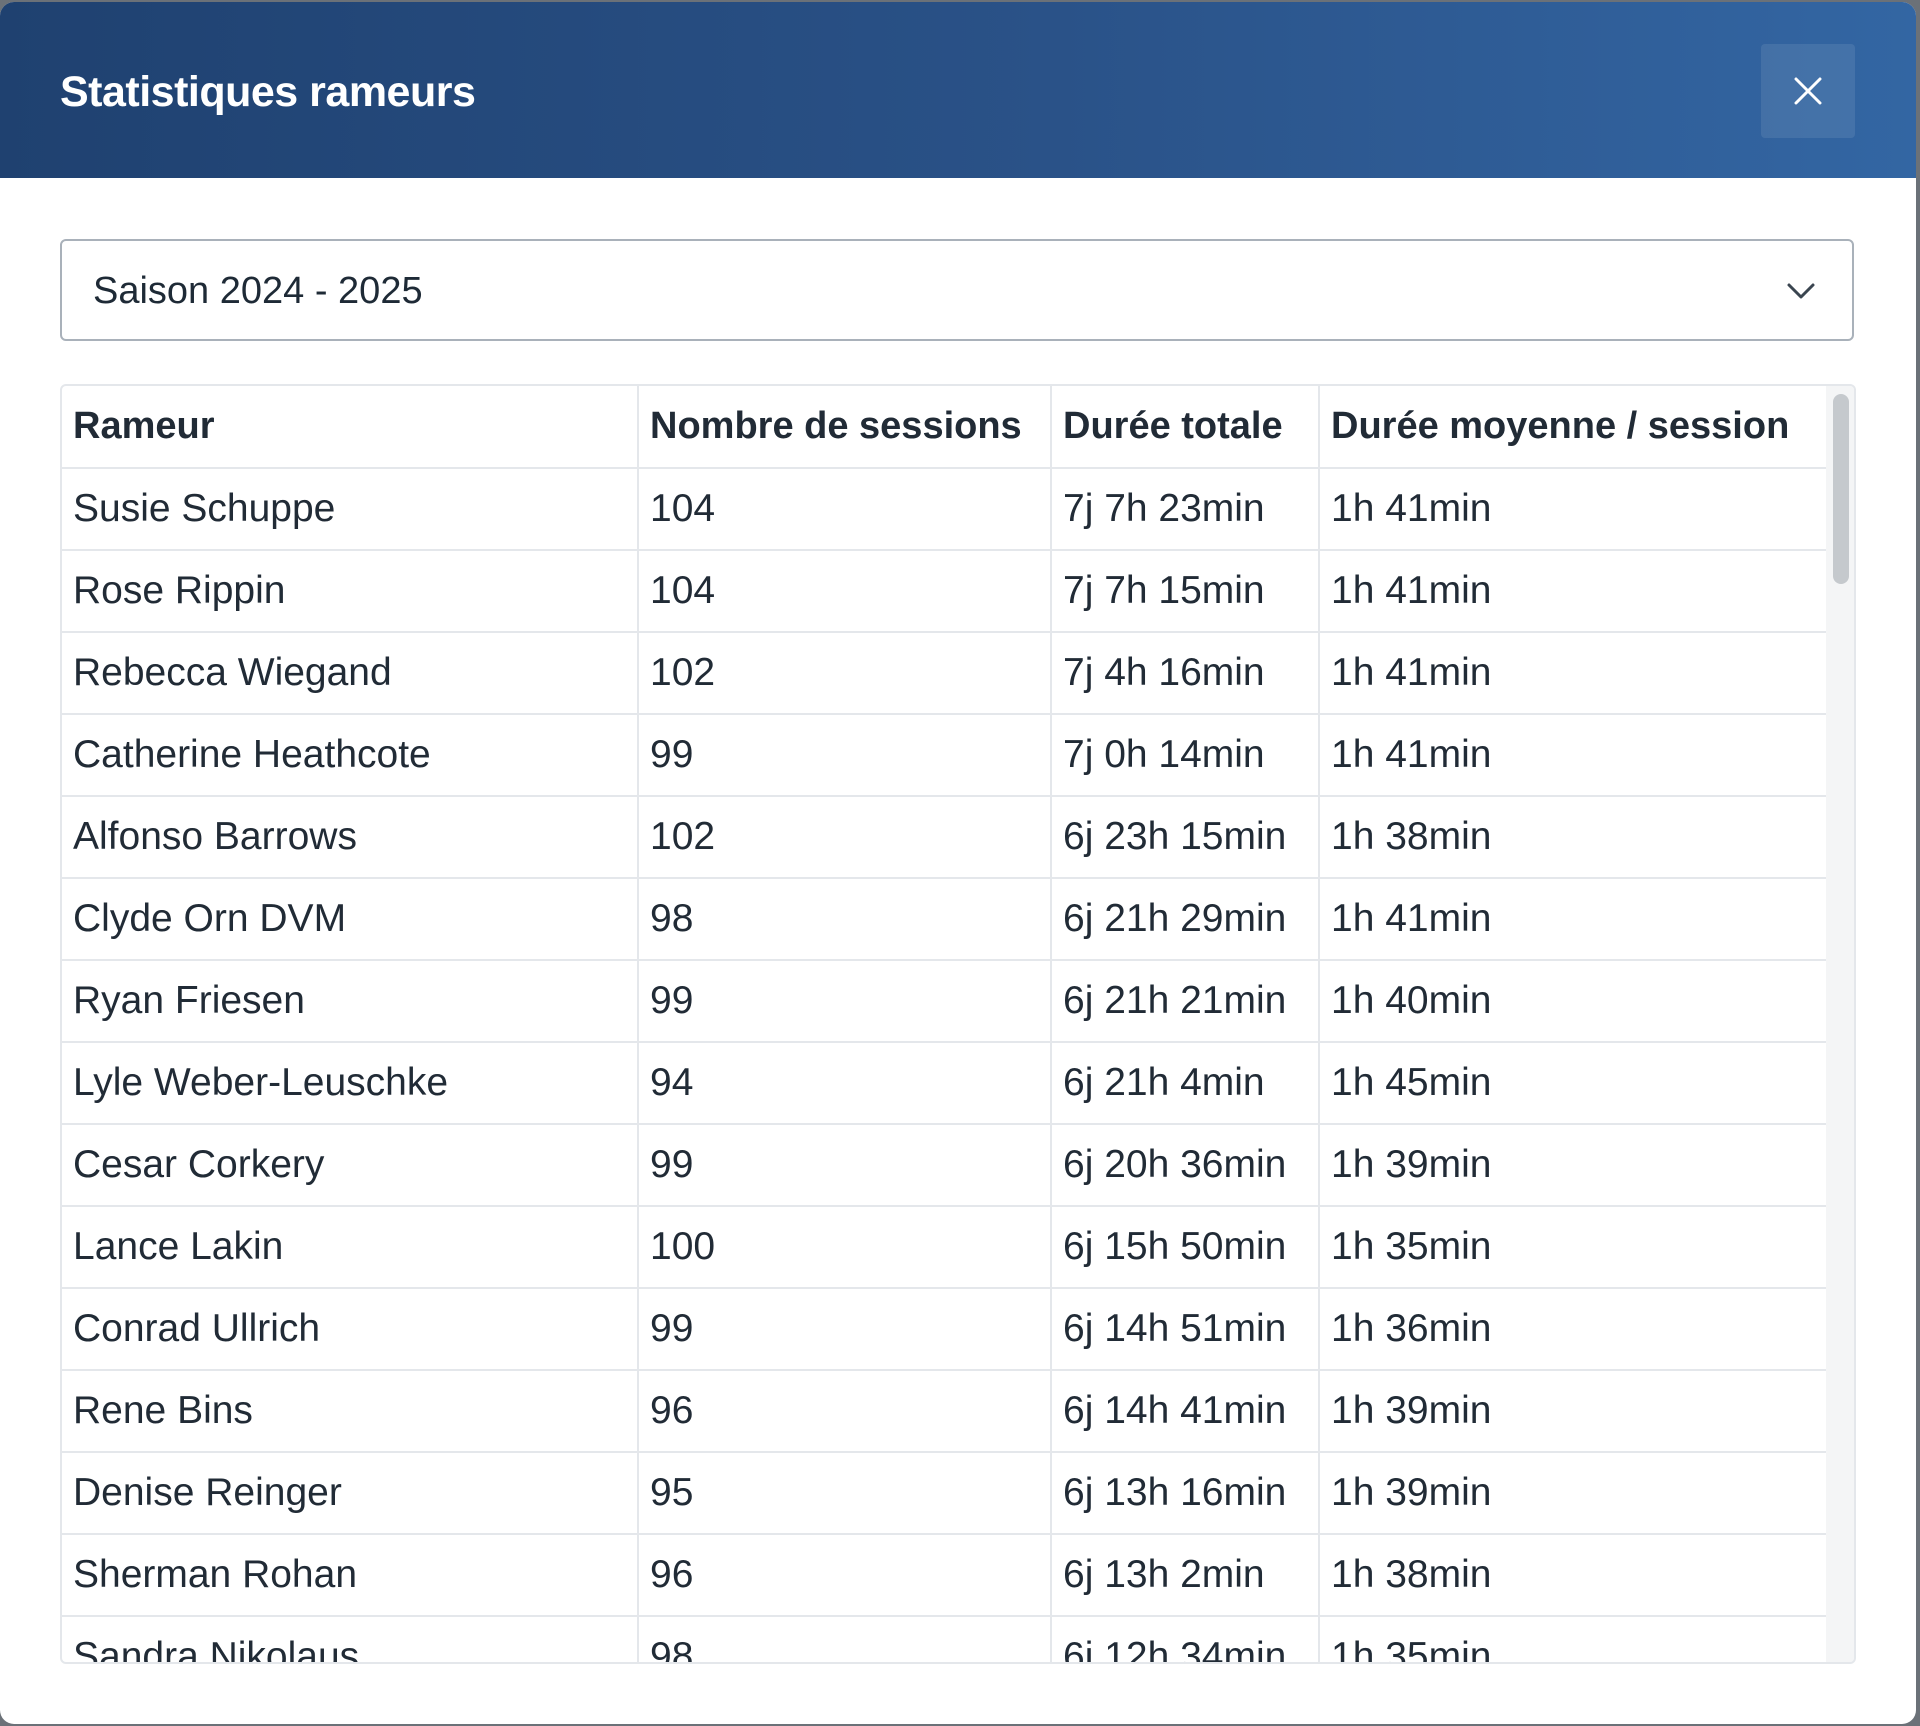  I want to click on sessions-count-cell: 94, so click(845, 1083).